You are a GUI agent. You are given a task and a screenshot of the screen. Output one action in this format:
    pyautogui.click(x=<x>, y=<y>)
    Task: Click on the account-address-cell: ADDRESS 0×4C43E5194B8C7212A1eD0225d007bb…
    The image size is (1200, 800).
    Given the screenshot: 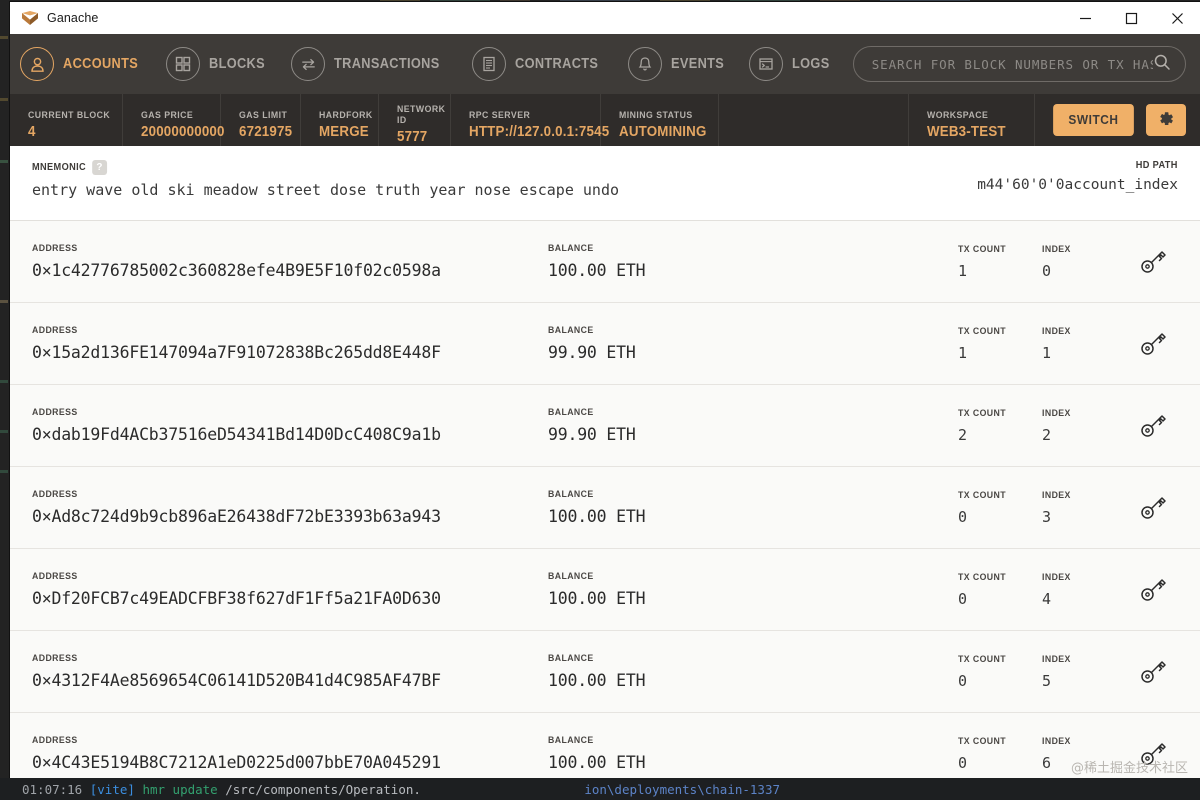 What is the action you would take?
    pyautogui.click(x=290, y=753)
    